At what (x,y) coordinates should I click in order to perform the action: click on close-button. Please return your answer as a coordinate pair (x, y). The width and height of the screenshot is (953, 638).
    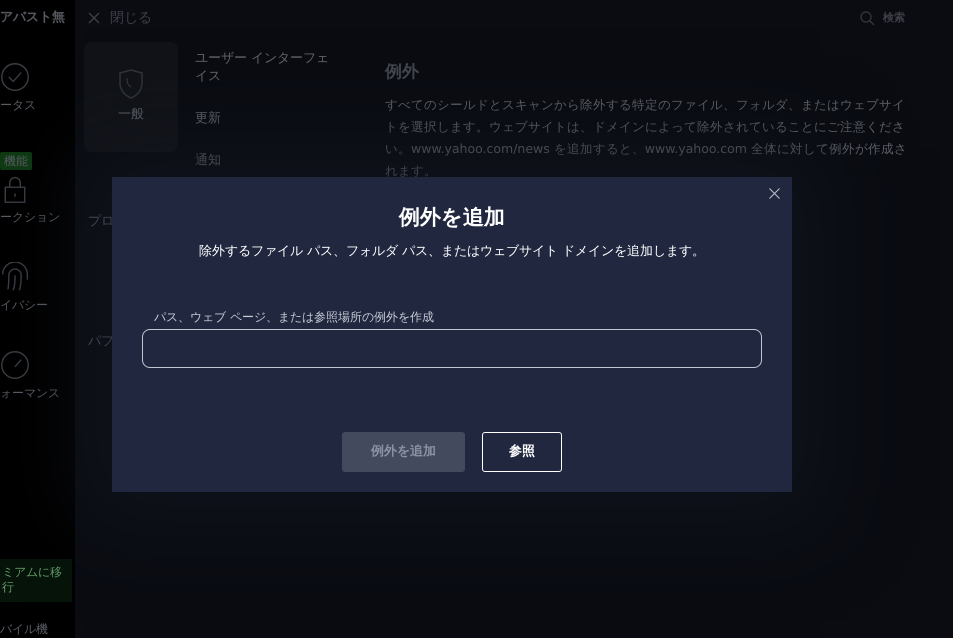
    Looking at the image, I should click on (774, 193).